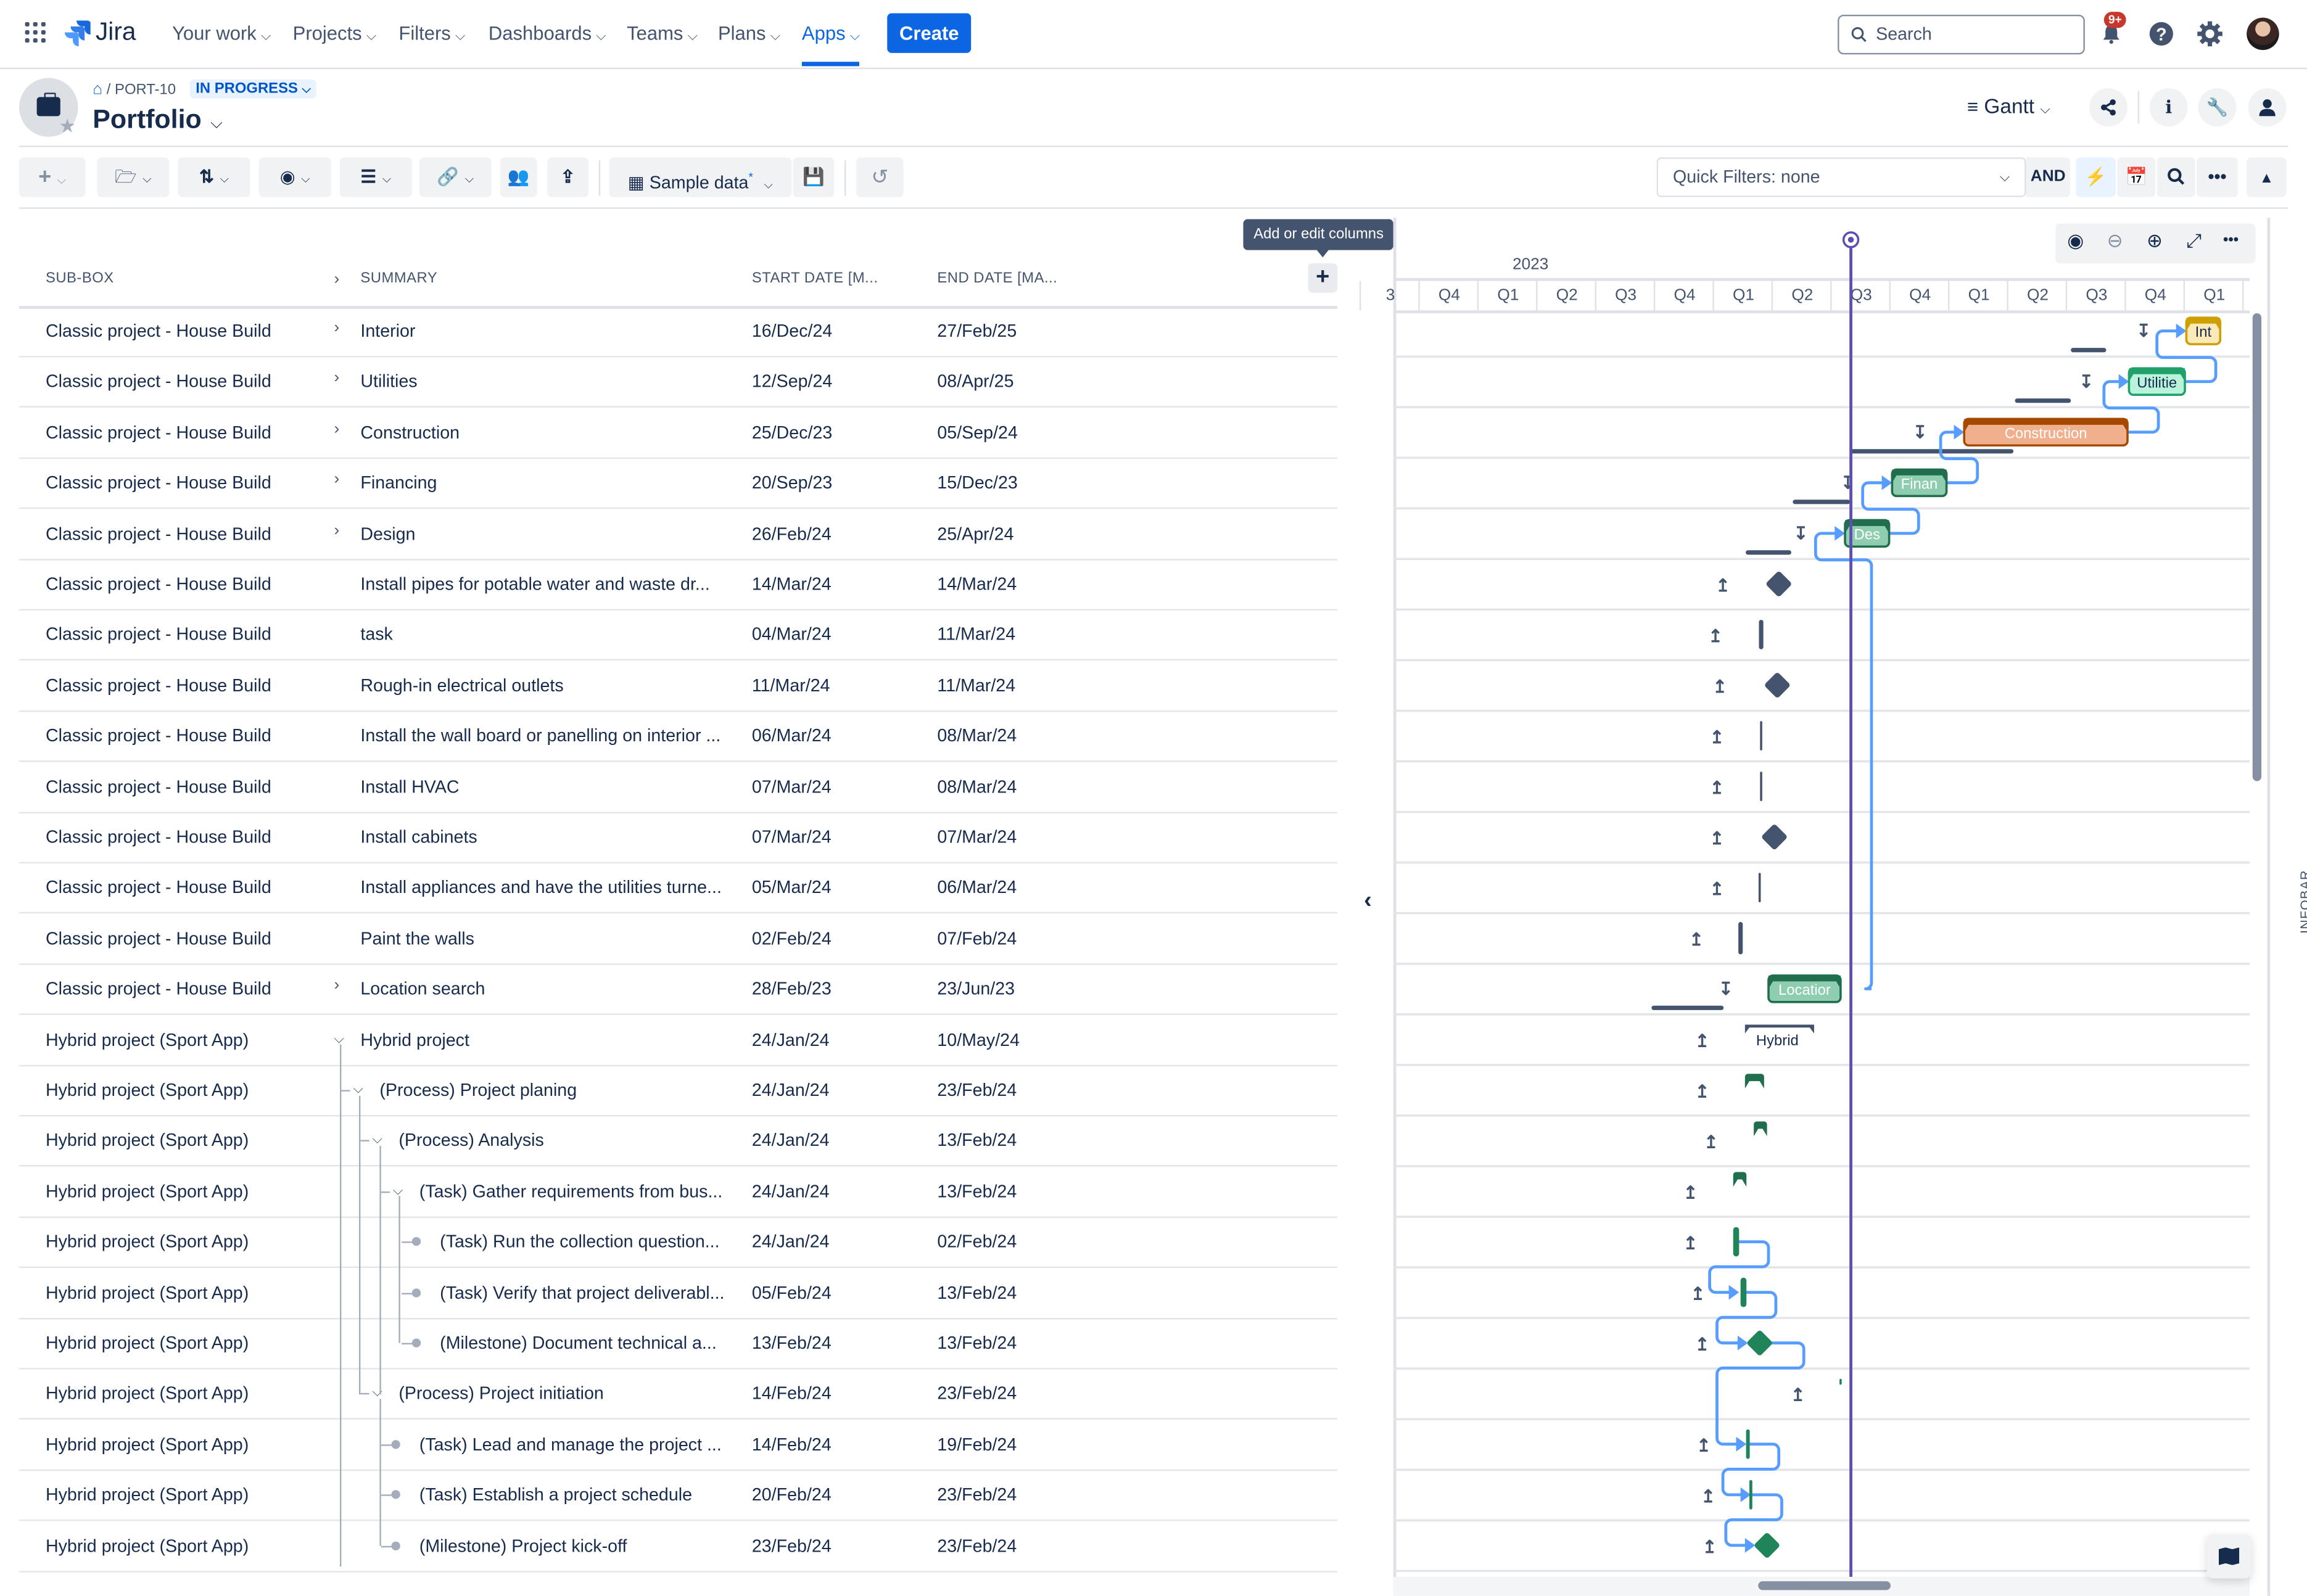  I want to click on cell-start-date: 20/Feb/24, so click(792, 1494).